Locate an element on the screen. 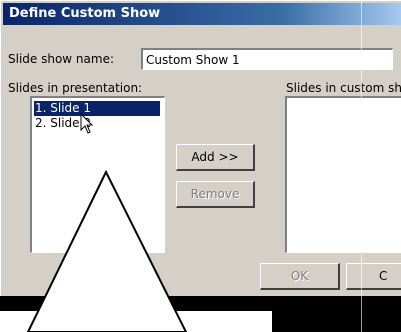 The width and height of the screenshot is (401, 332). pointer-arrow-icon is located at coordinates (87, 123).